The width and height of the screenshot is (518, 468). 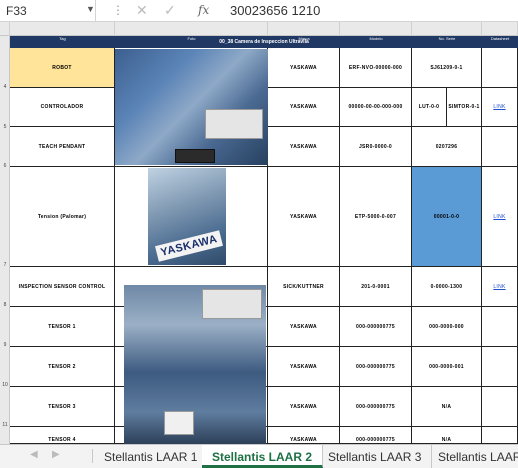 I want to click on nameplate-graphic, so click(x=234, y=124).